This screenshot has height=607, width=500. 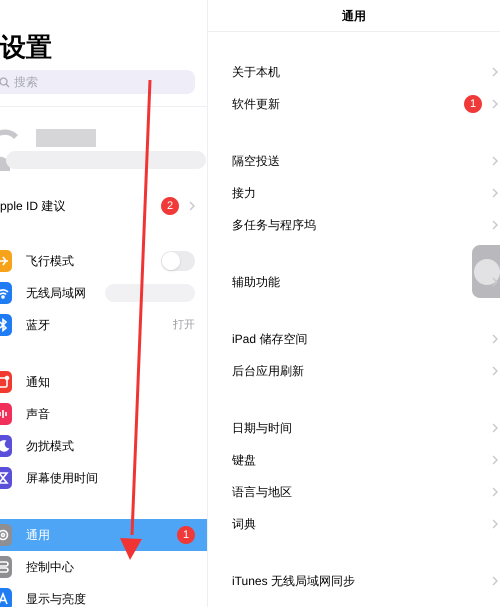 What do you see at coordinates (97, 82) in the screenshot?
I see `search-field: 搜索` at bounding box center [97, 82].